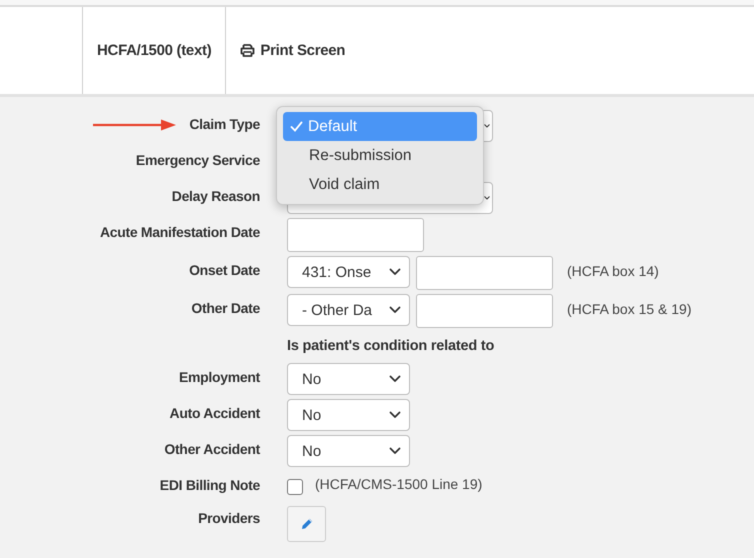  Describe the element at coordinates (219, 377) in the screenshot. I see `field-label: Employment` at that location.